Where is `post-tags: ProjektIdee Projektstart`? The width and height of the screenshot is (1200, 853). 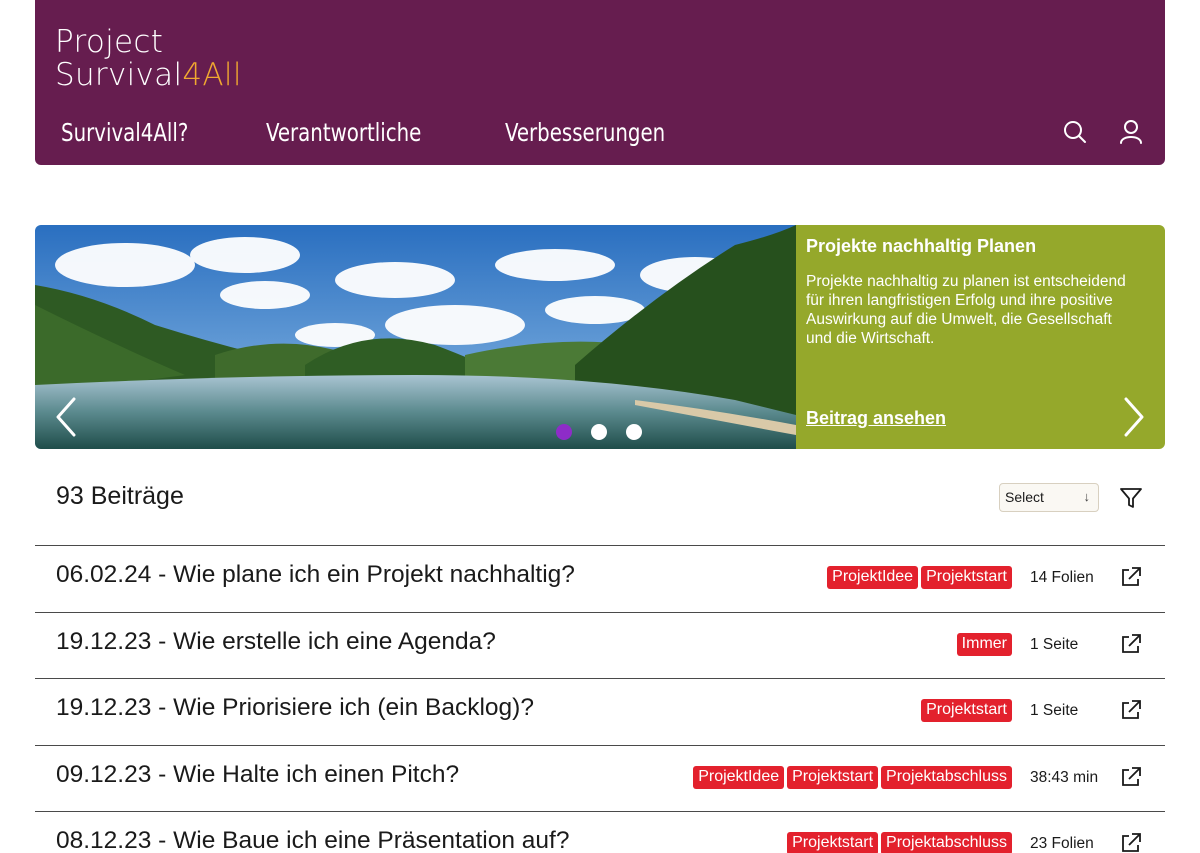 post-tags: ProjektIdee Projektstart is located at coordinates (919, 577).